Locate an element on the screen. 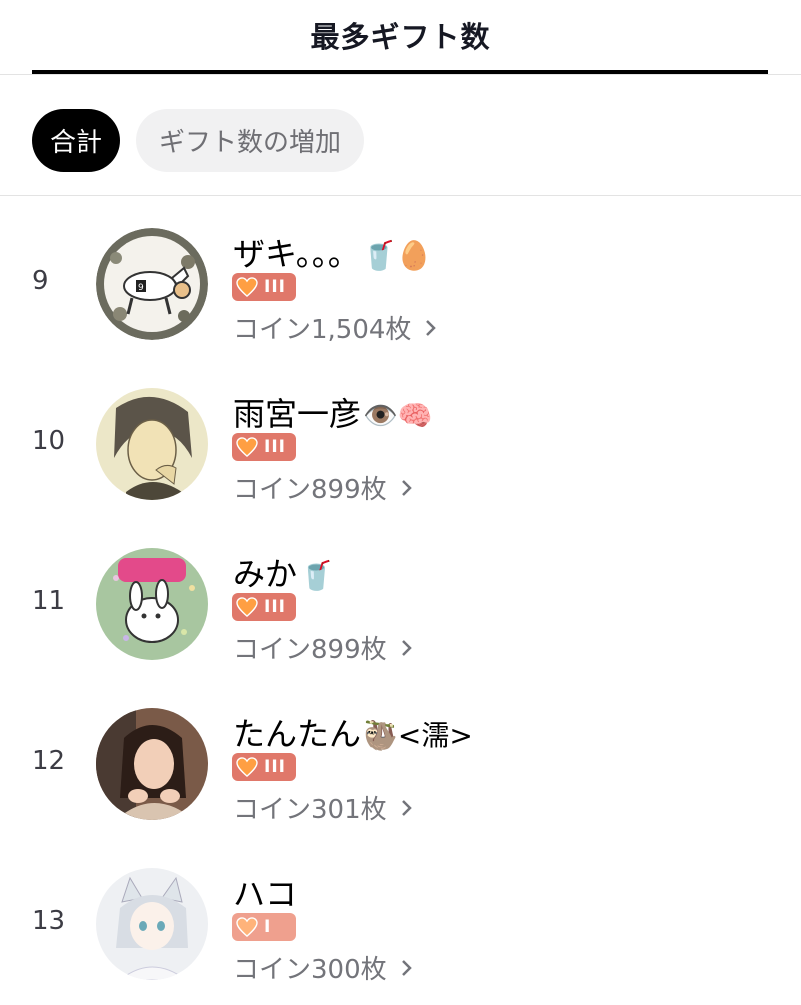  user-name-text: たんたん is located at coordinates (297, 734).